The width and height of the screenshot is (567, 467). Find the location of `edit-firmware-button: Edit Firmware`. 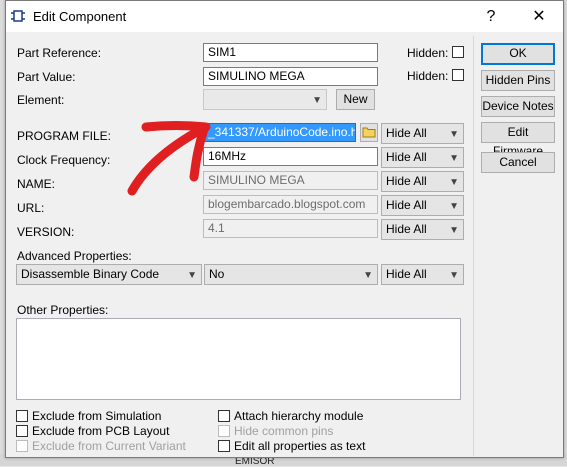

edit-firmware-button: Edit Firmware is located at coordinates (518, 140).